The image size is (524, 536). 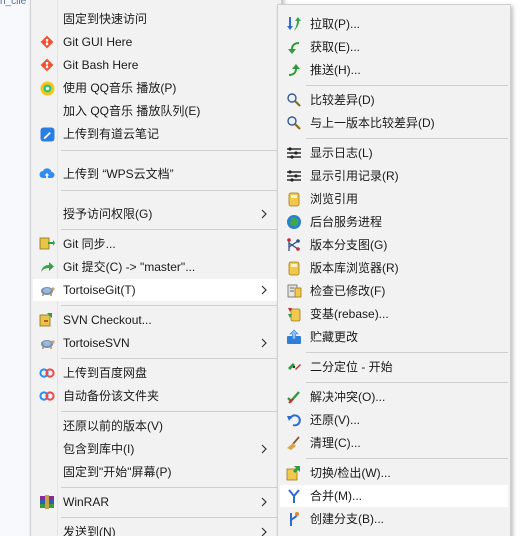 I want to click on menu-item-tortoisesvn: TortoiseSVN, so click(x=156, y=343).